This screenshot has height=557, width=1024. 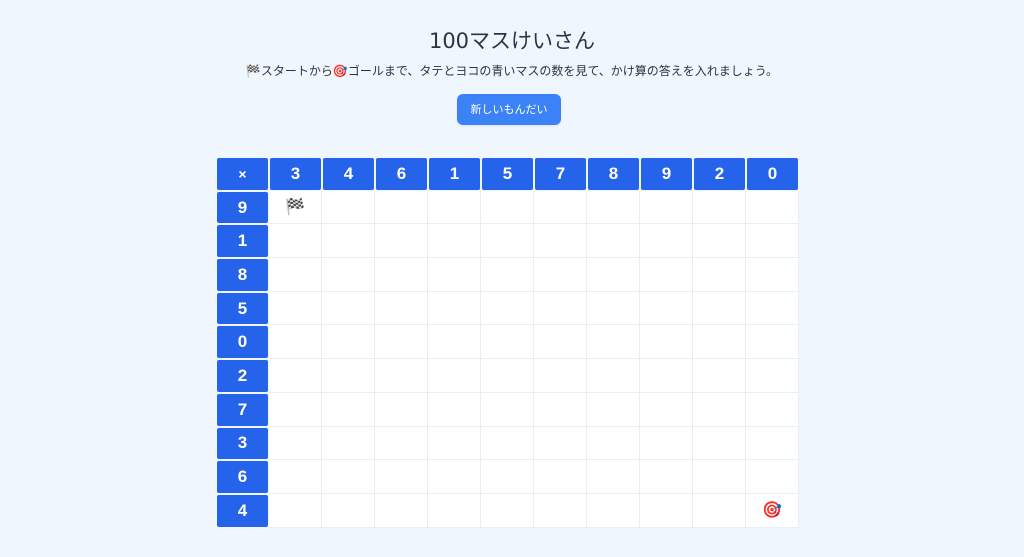 I want to click on new-problem-button: 新しいもんだい, so click(x=509, y=109).